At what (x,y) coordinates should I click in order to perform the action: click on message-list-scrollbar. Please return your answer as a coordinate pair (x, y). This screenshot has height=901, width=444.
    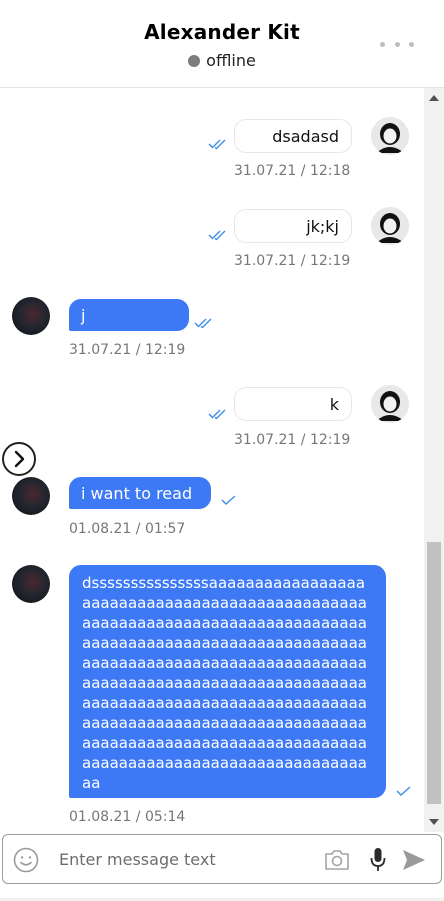
    Looking at the image, I should click on (434, 460).